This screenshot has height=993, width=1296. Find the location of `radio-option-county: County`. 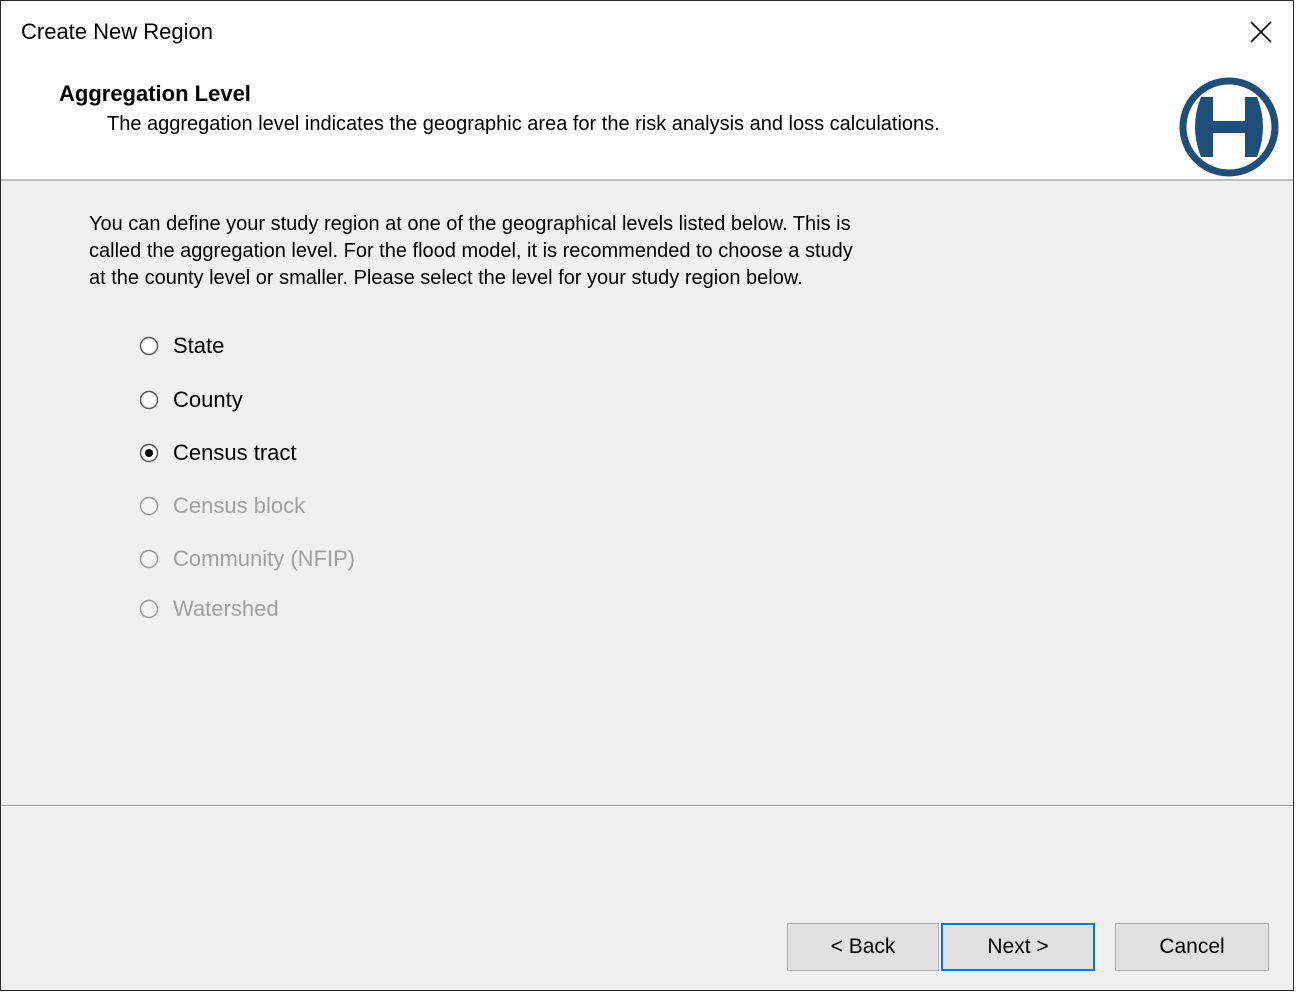

radio-option-county: County is located at coordinates (191, 400).